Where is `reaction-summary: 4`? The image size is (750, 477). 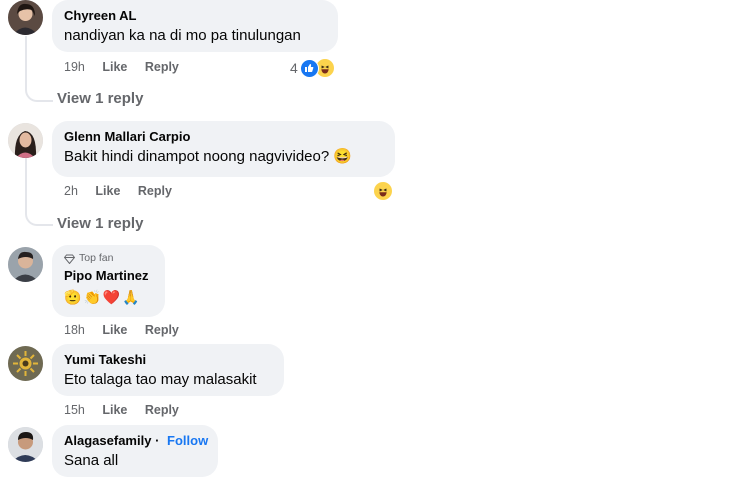 reaction-summary: 4 is located at coordinates (312, 68).